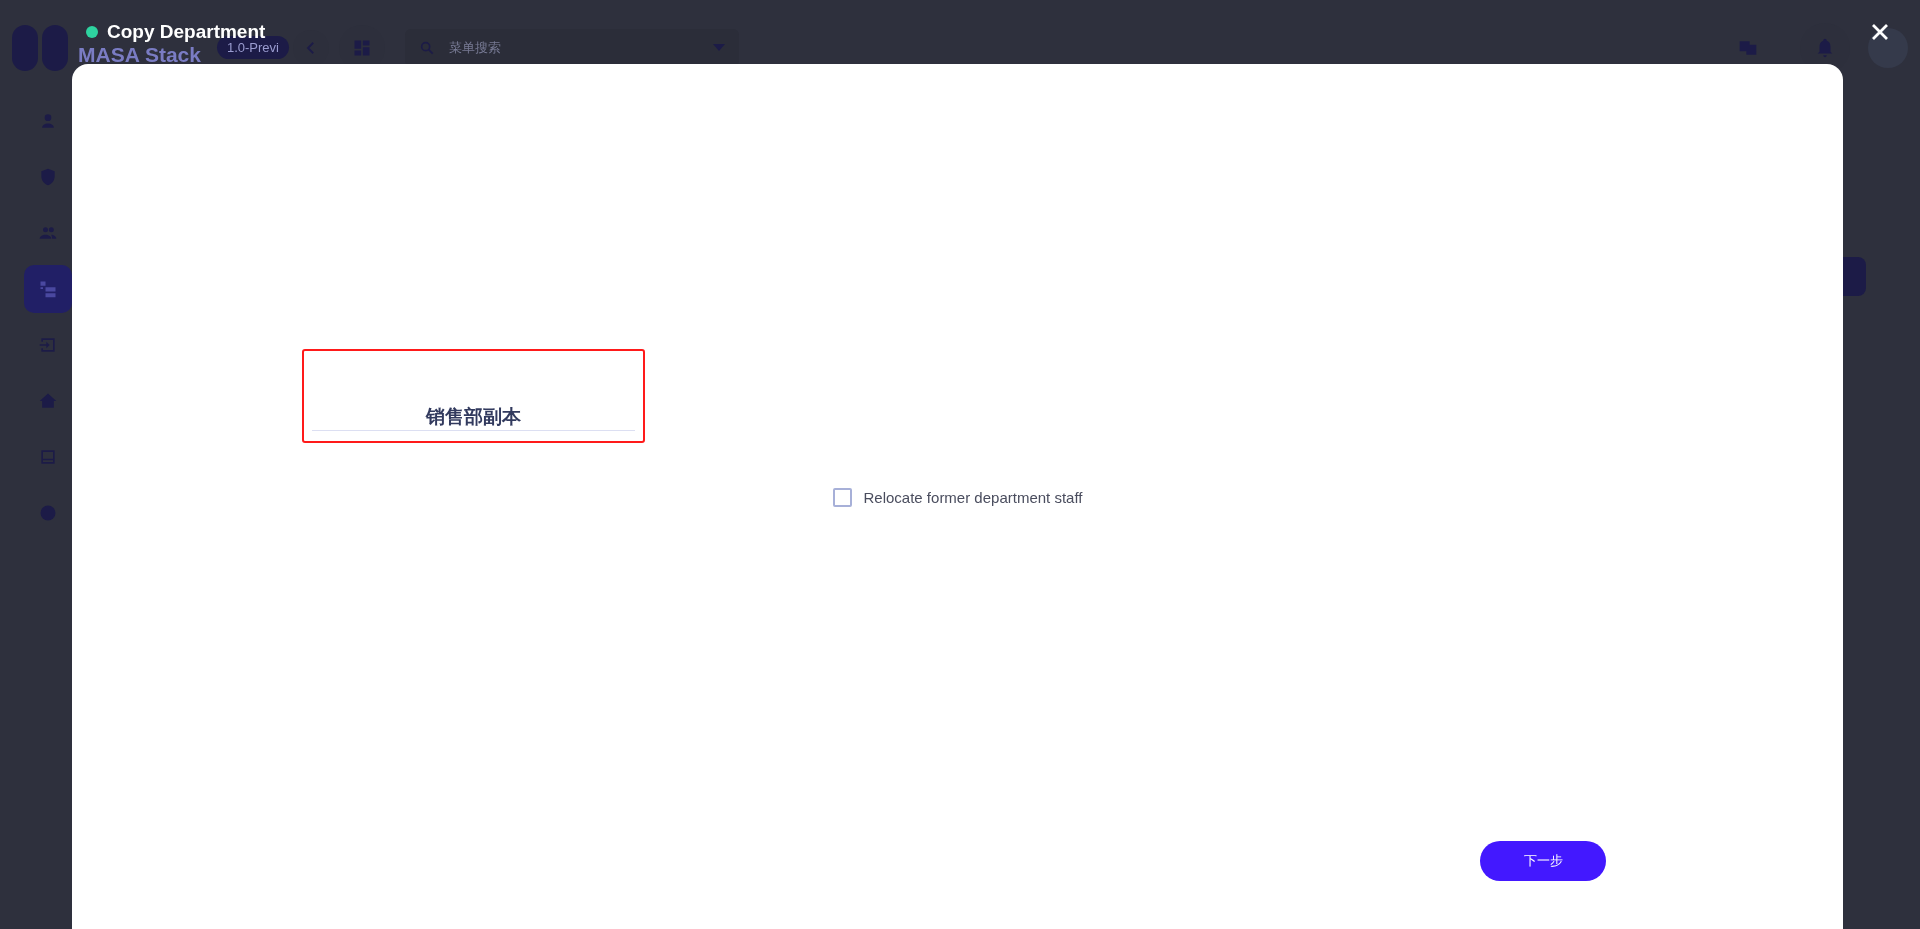 This screenshot has height=929, width=1920. I want to click on checkbox-label: Relocate former department staff, so click(973, 497).